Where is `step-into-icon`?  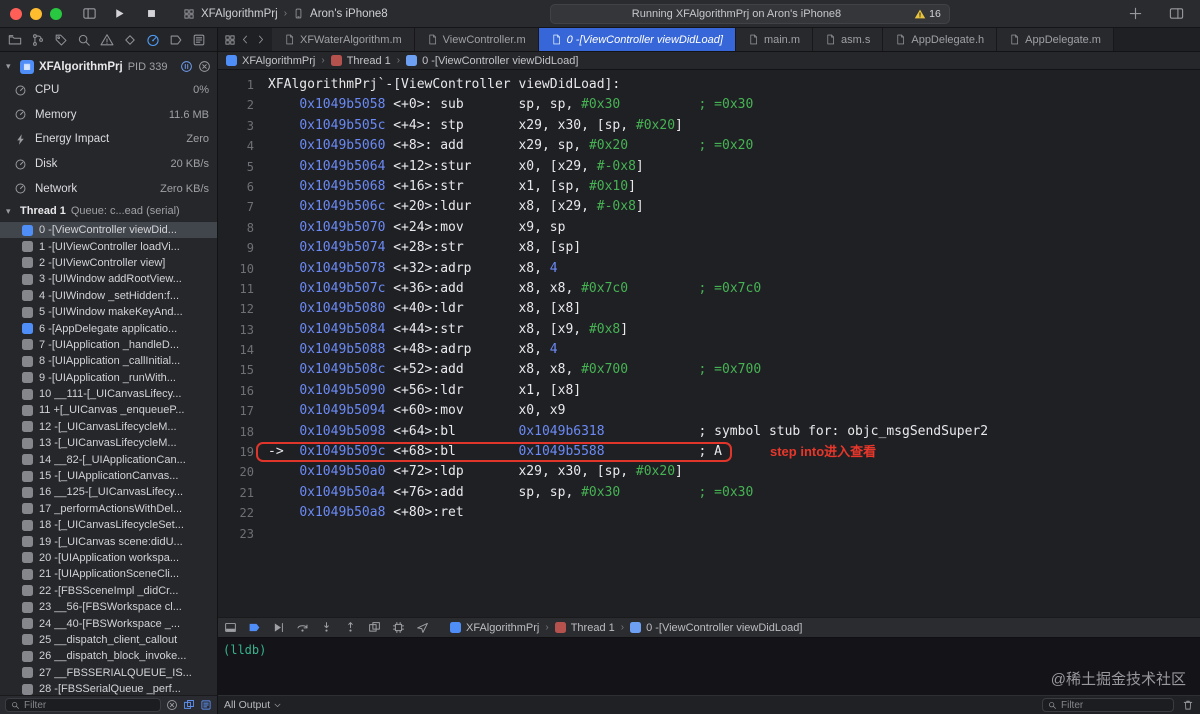 step-into-icon is located at coordinates (326, 627).